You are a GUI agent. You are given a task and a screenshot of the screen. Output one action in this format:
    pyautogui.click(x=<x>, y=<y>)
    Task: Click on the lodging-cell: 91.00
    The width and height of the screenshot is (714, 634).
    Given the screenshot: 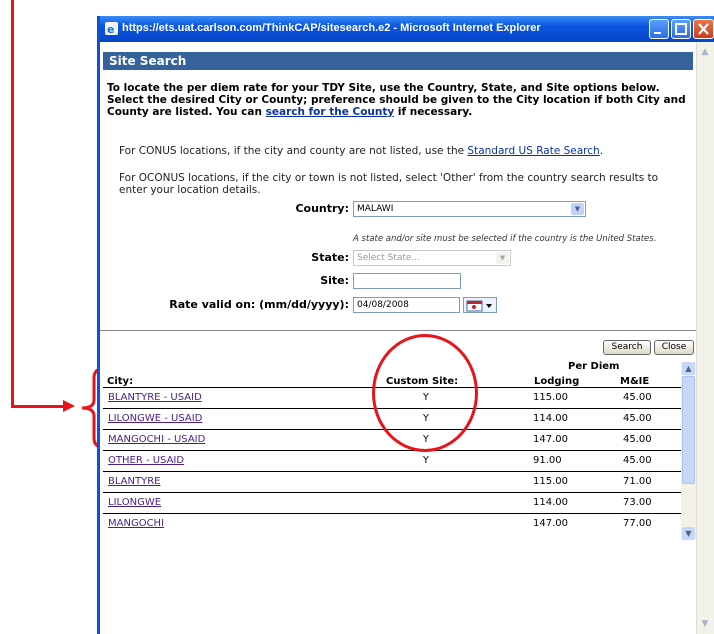 What is the action you would take?
    pyautogui.click(x=547, y=460)
    